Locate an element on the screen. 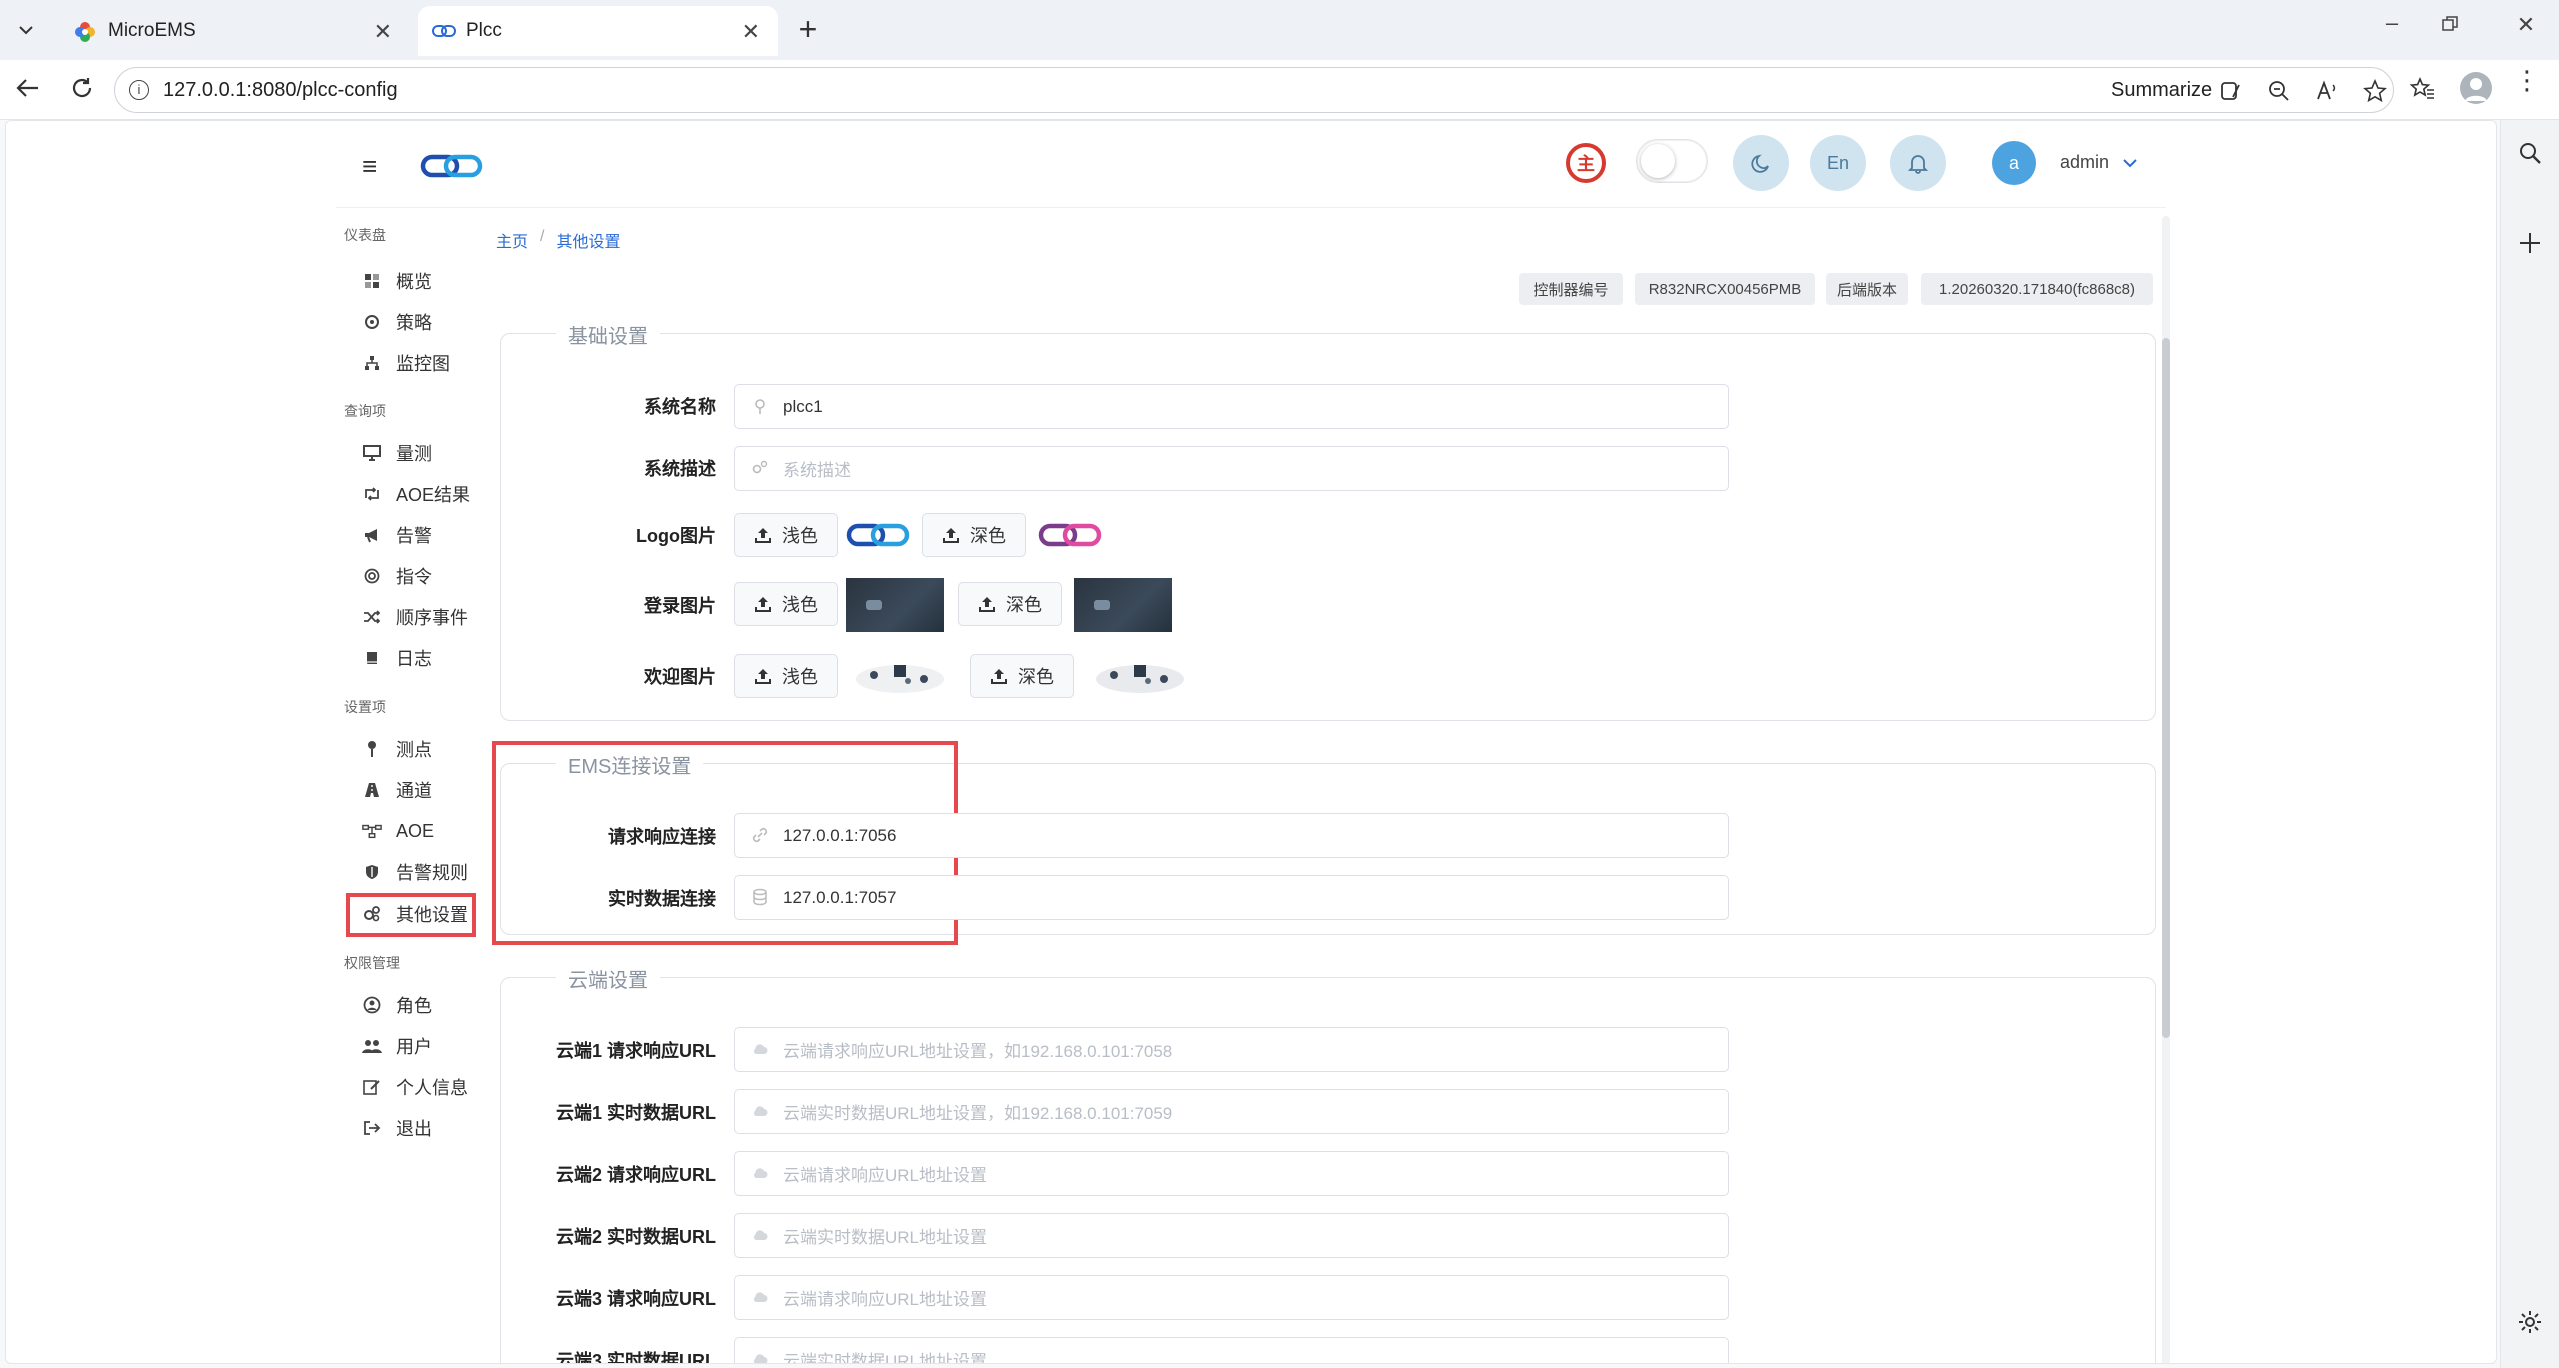 The height and width of the screenshot is (1368, 2559). notifications-button is located at coordinates (1918, 163).